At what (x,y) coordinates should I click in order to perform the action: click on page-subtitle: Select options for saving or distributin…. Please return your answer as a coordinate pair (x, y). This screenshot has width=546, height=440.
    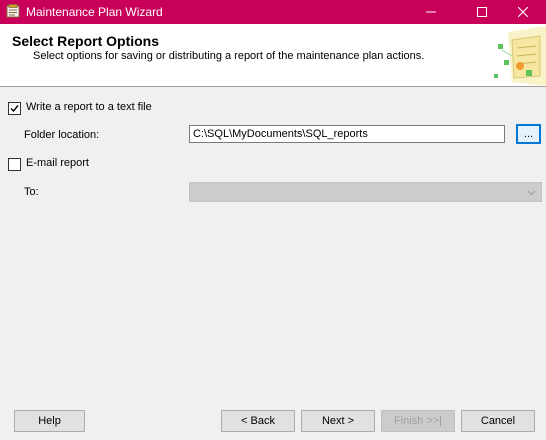
    Looking at the image, I should click on (229, 56).